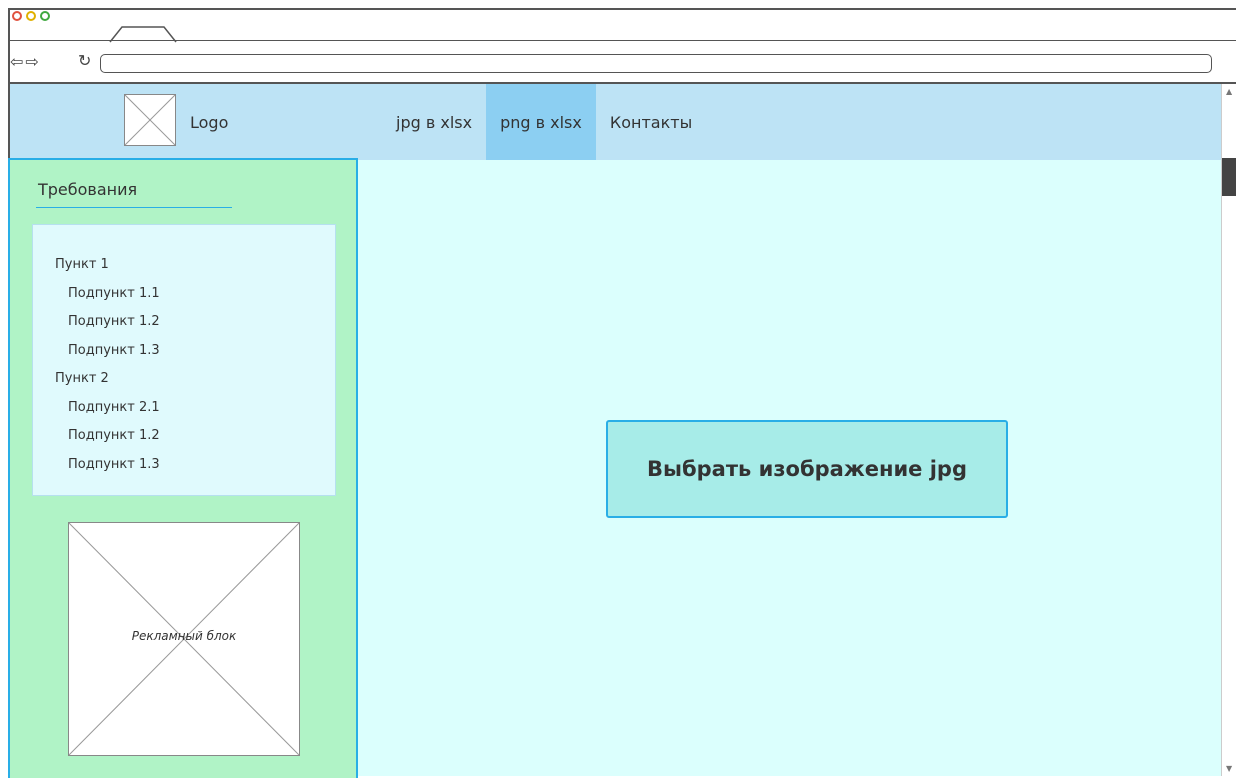 Image resolution: width=1236 pixels, height=778 pixels. Describe the element at coordinates (150, 120) in the screenshot. I see `logo-image-placeholder` at that location.